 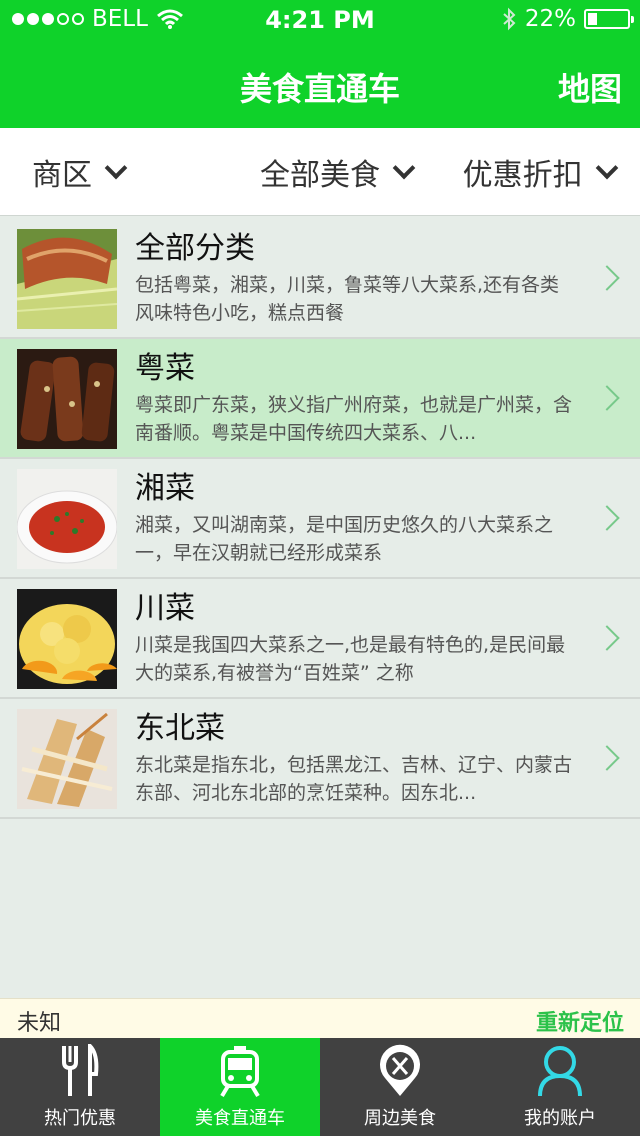 What do you see at coordinates (344, 539) in the screenshot?
I see `category-description: 湘菜，又叫湖南菜，是中国历史悠久的八大菜系之一，早在汉朝就已经形成菜系` at bounding box center [344, 539].